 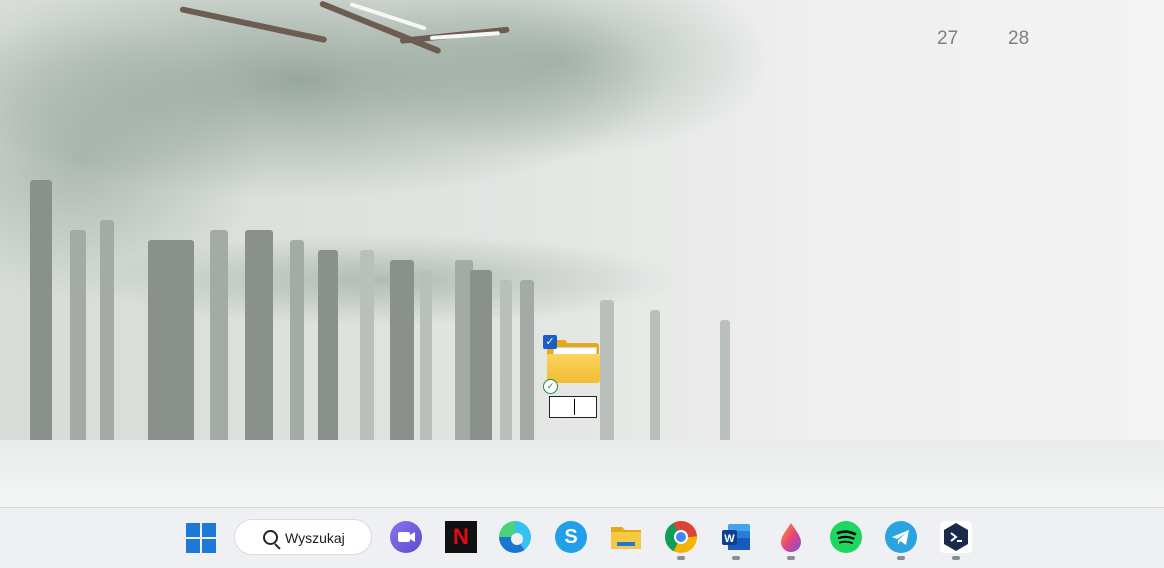 I want to click on taskbar-app-skype: S, so click(x=571, y=537).